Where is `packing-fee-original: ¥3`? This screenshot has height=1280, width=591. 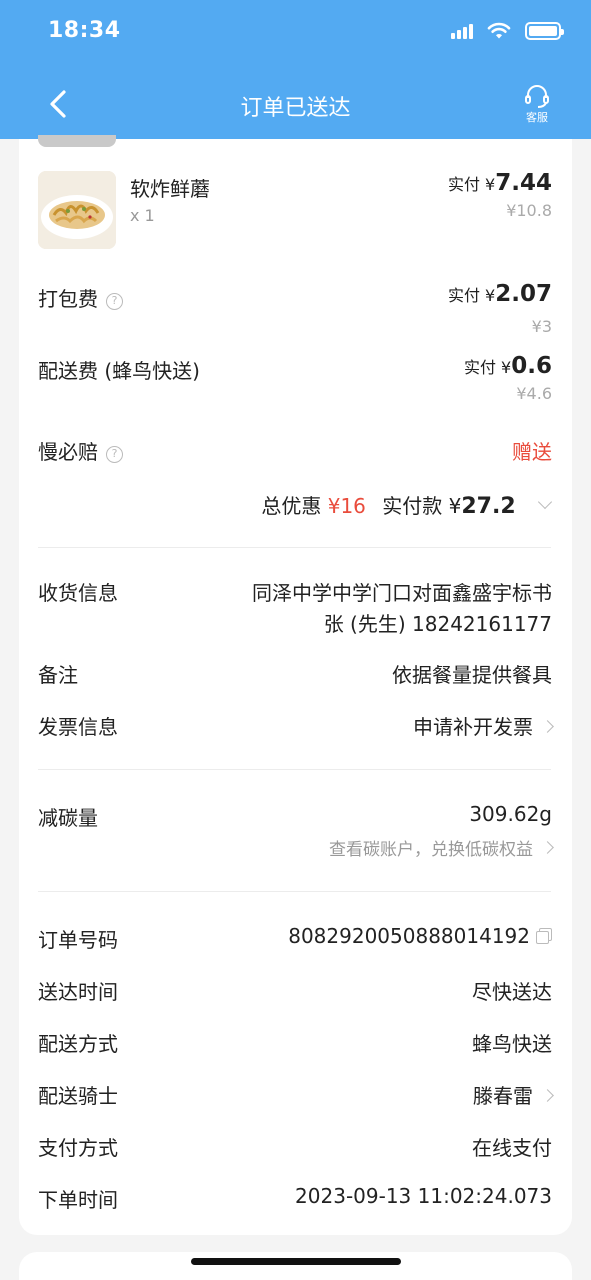
packing-fee-original: ¥3 is located at coordinates (541, 326).